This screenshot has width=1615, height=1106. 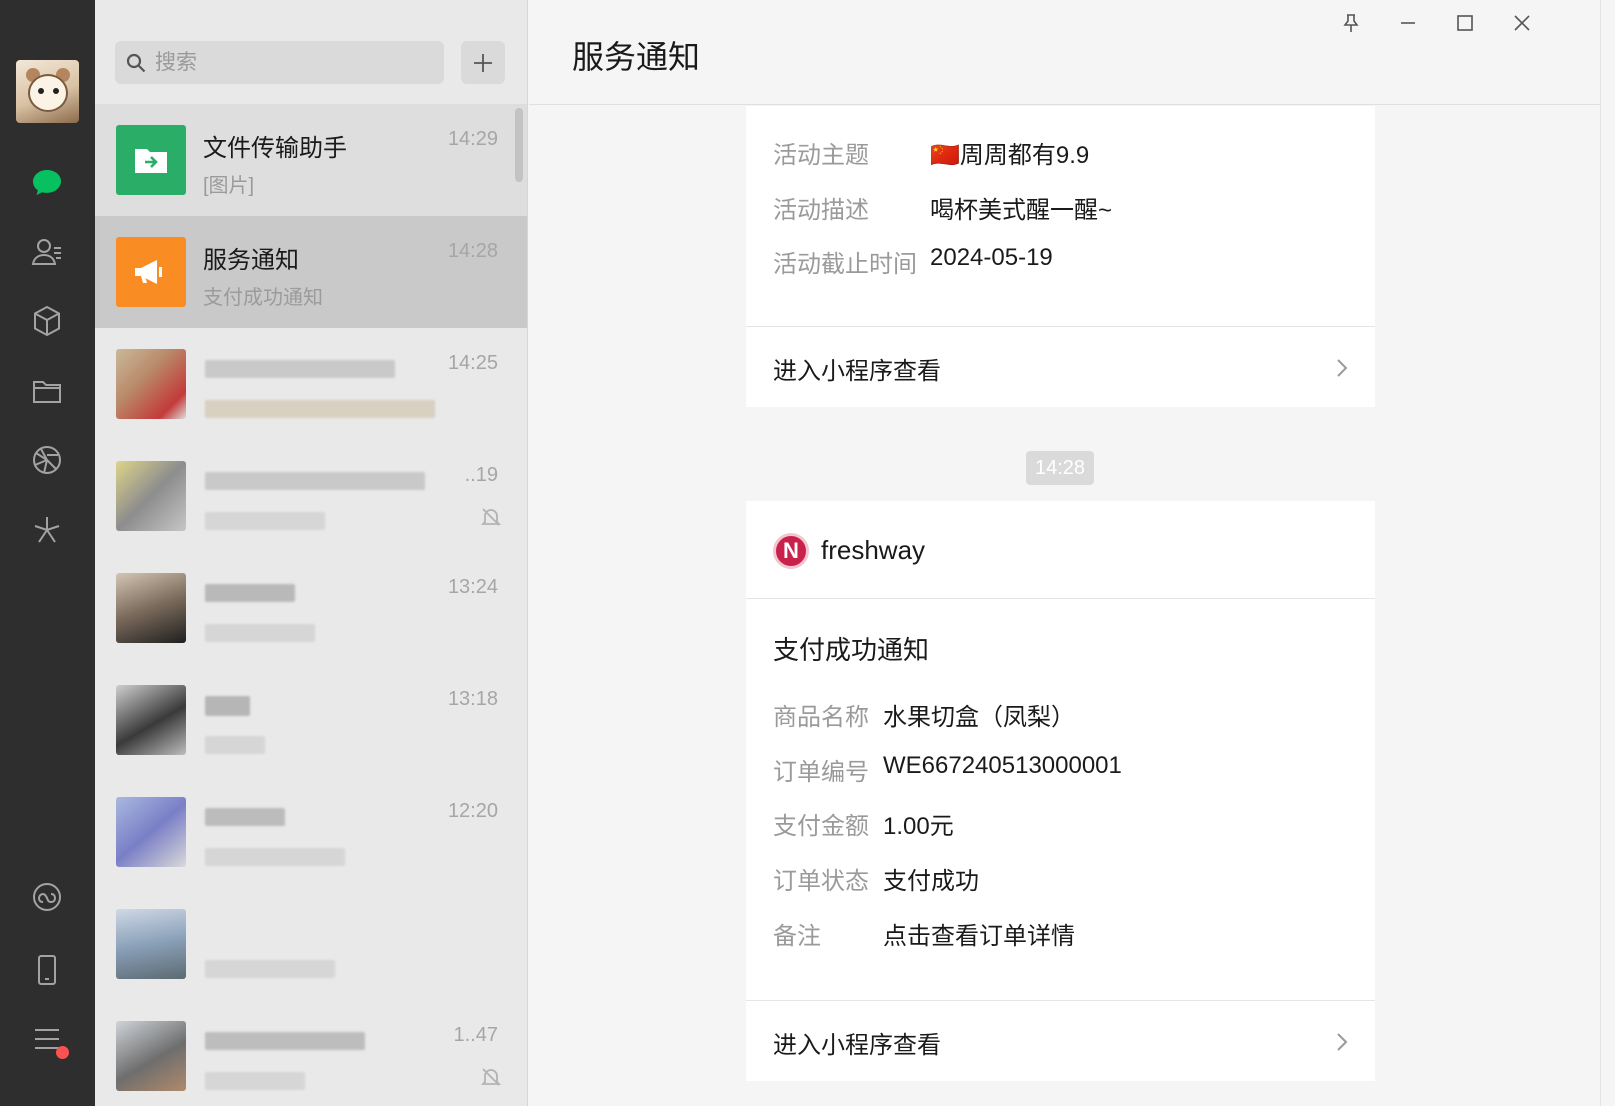 I want to click on files-icon, so click(x=47, y=391).